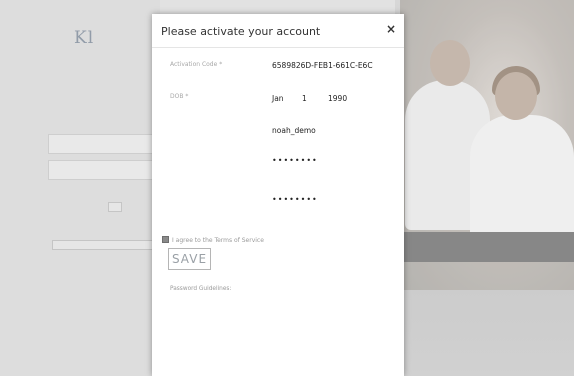 Image resolution: width=574 pixels, height=376 pixels. What do you see at coordinates (201, 289) in the screenshot?
I see `password-guidelines-title: Password Guidelines:` at bounding box center [201, 289].